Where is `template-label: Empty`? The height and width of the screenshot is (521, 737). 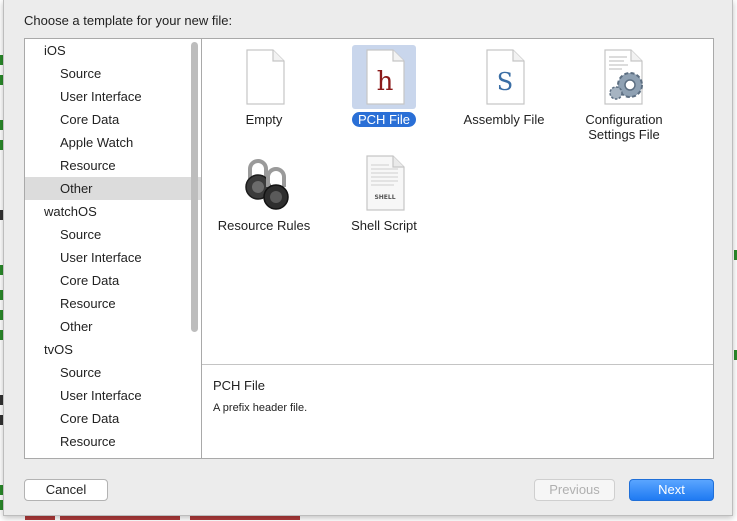 template-label: Empty is located at coordinates (264, 119).